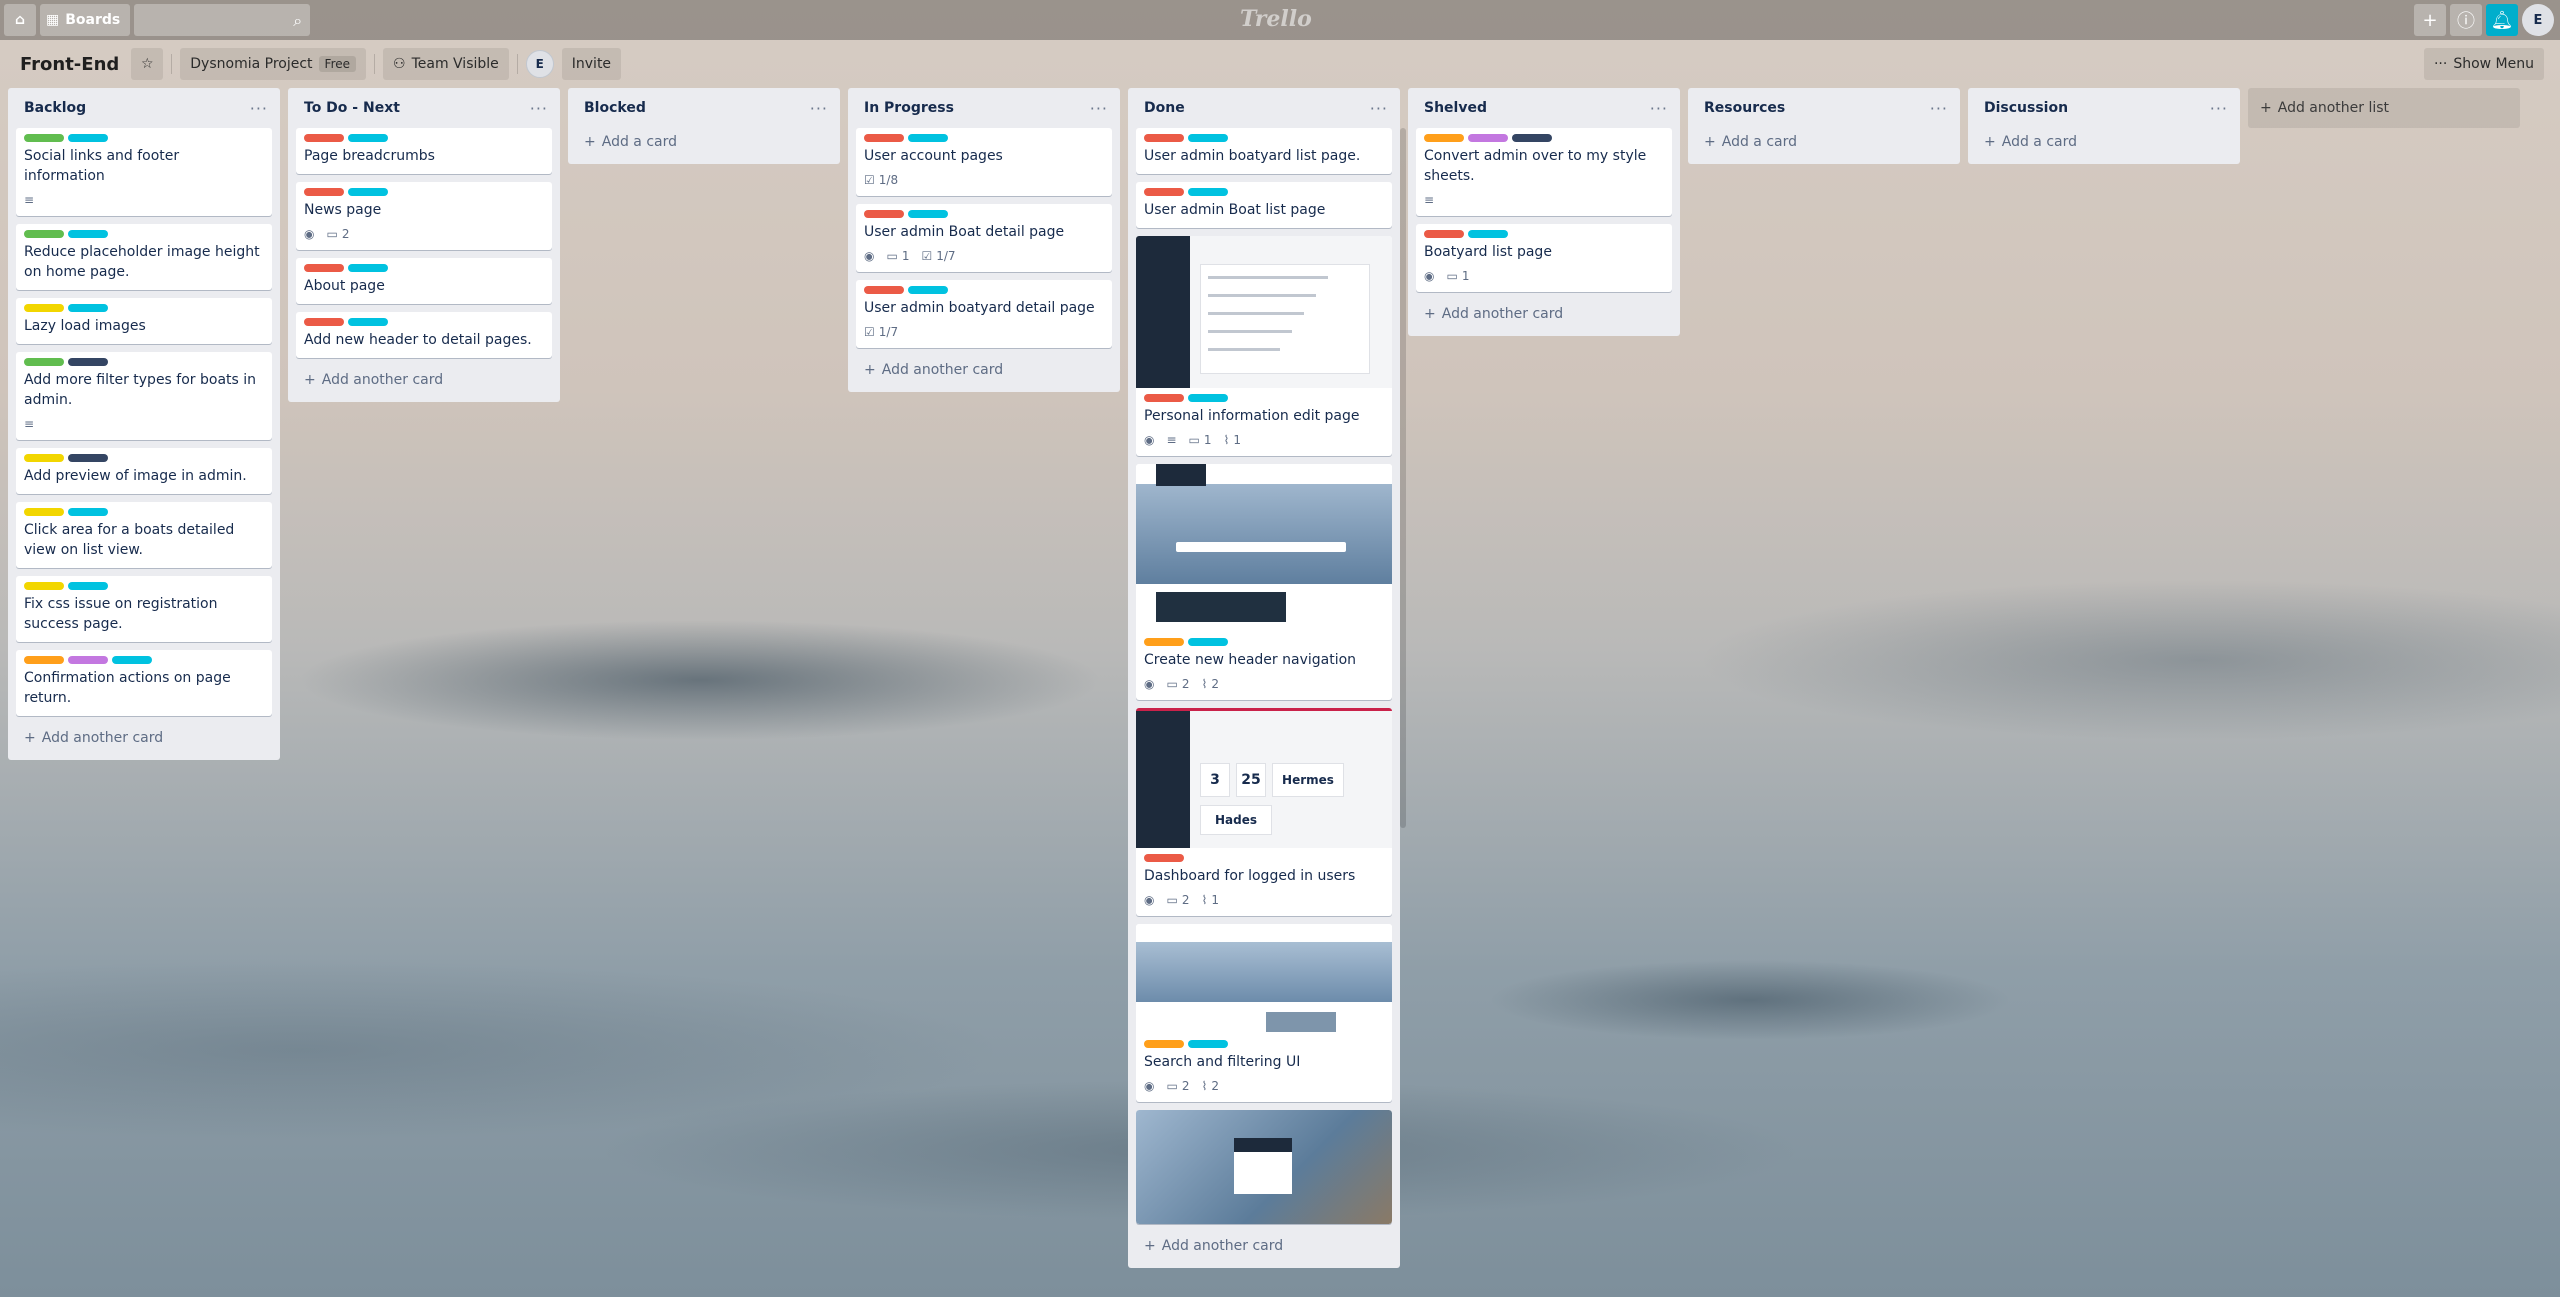 The height and width of the screenshot is (1297, 2560). I want to click on user-avatar: E, so click(2538, 20).